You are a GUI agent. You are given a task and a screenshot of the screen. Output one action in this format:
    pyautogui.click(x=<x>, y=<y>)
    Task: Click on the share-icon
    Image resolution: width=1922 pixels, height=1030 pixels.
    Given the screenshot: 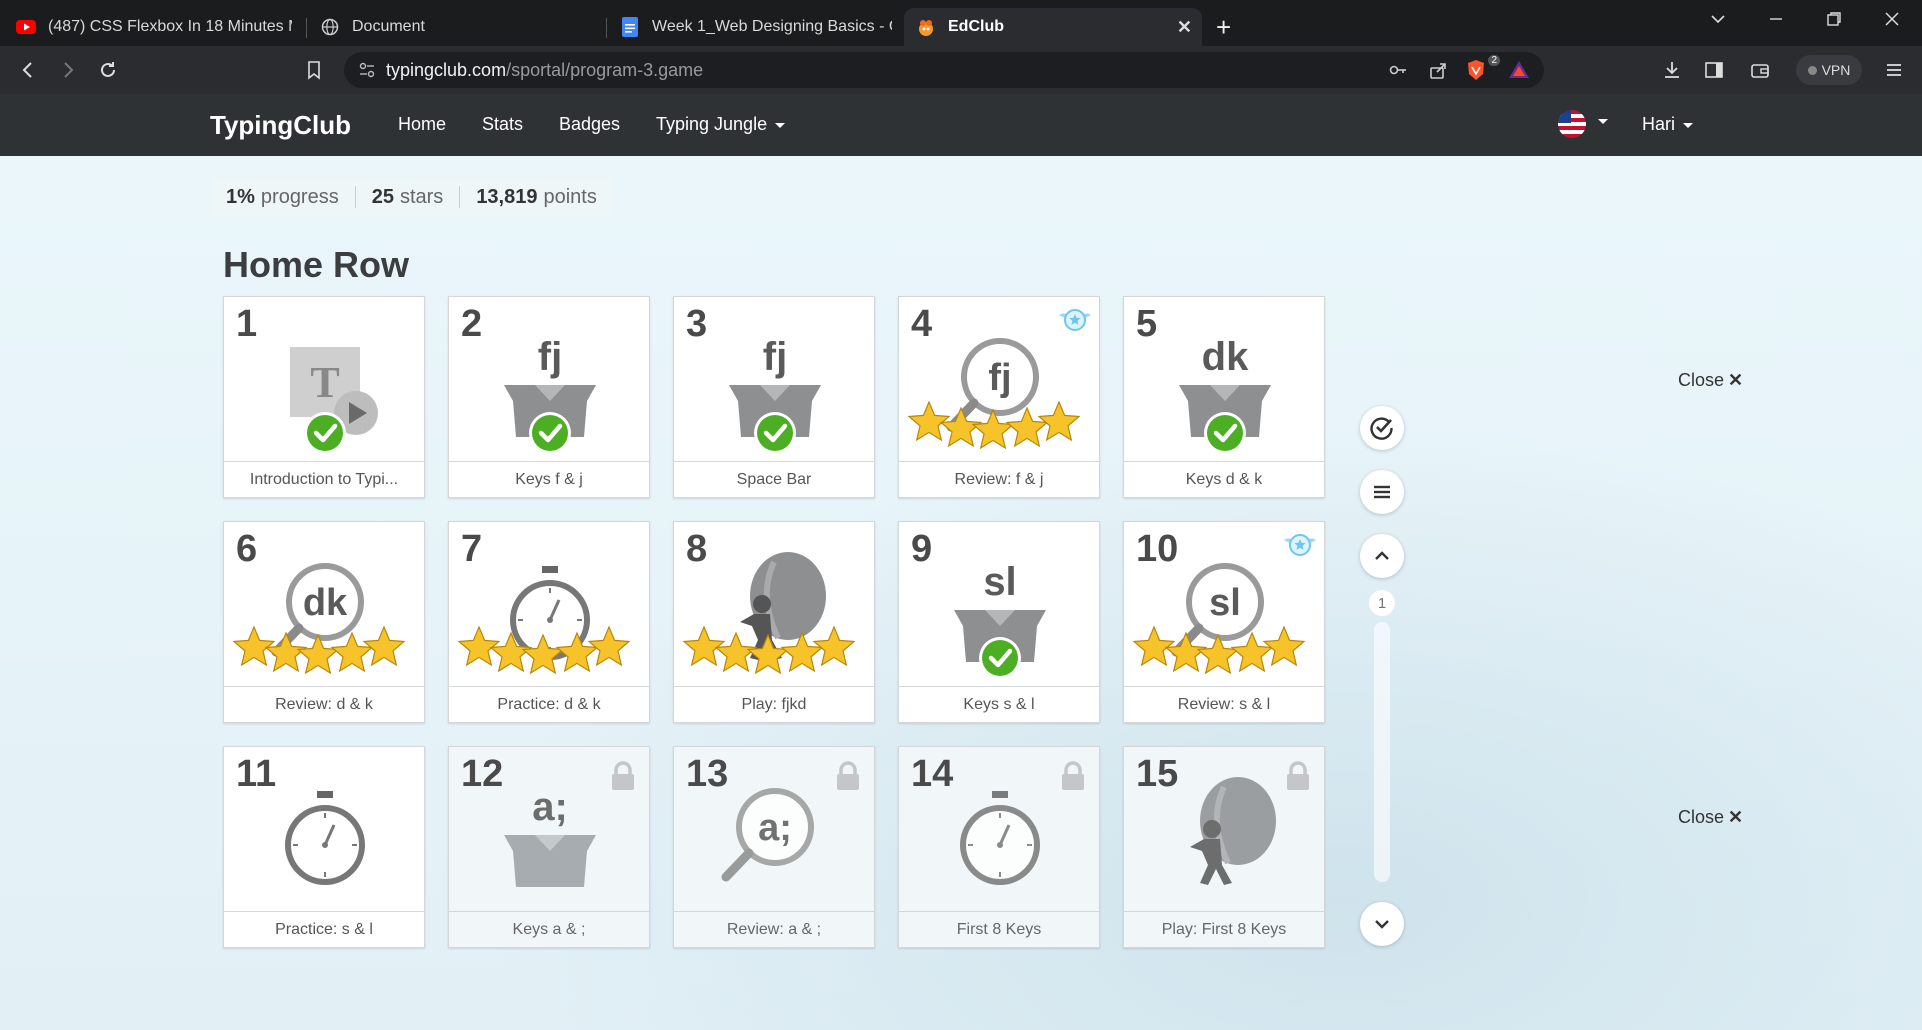 What is the action you would take?
    pyautogui.click(x=1438, y=72)
    